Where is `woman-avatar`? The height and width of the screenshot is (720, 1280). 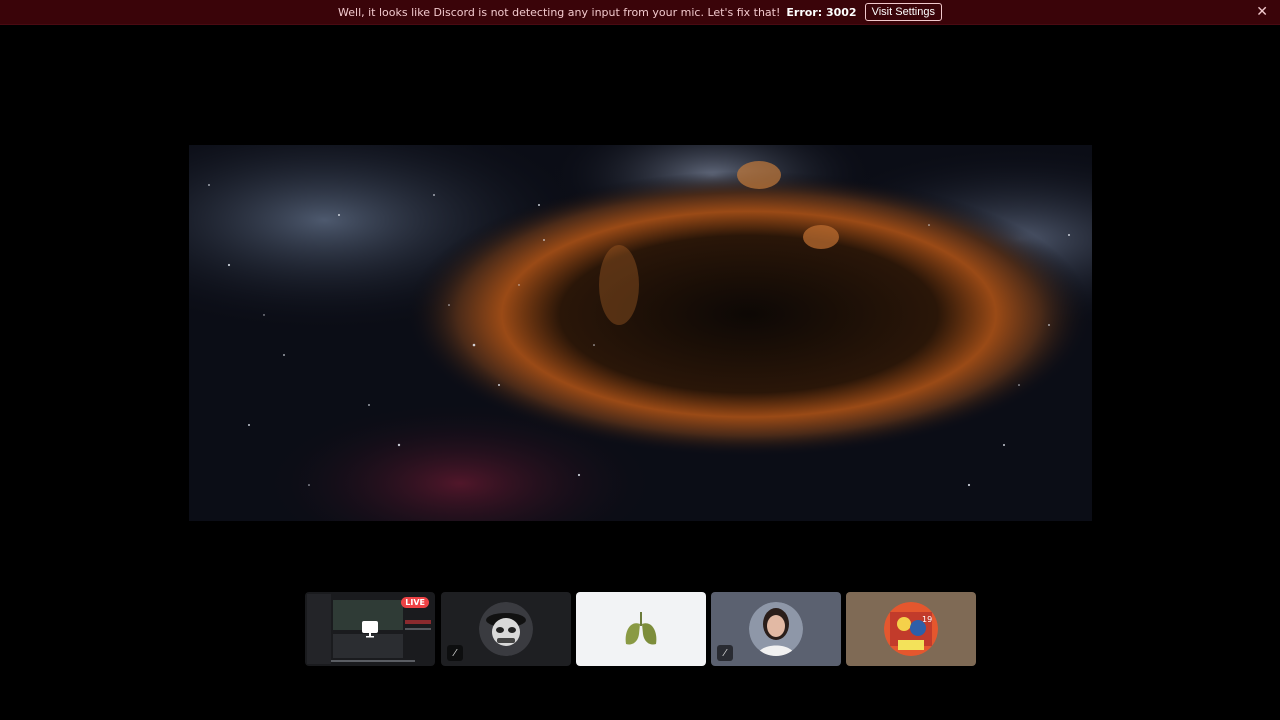 woman-avatar is located at coordinates (776, 629).